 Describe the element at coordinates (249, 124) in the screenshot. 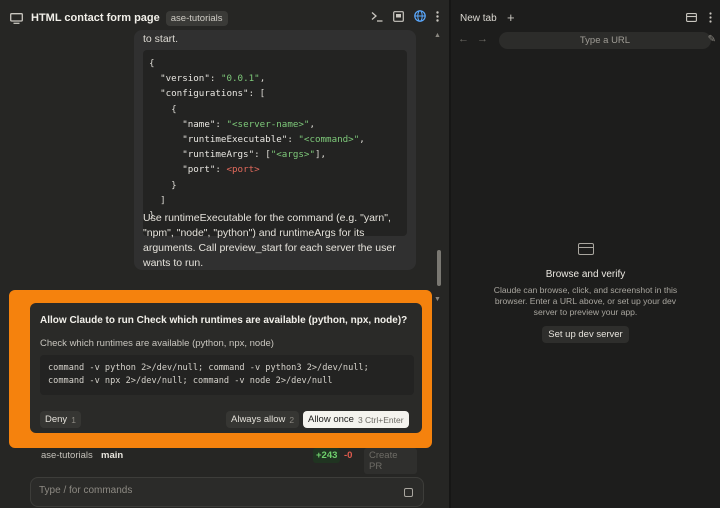

I see `code-line: "name": "<server-name>",` at that location.